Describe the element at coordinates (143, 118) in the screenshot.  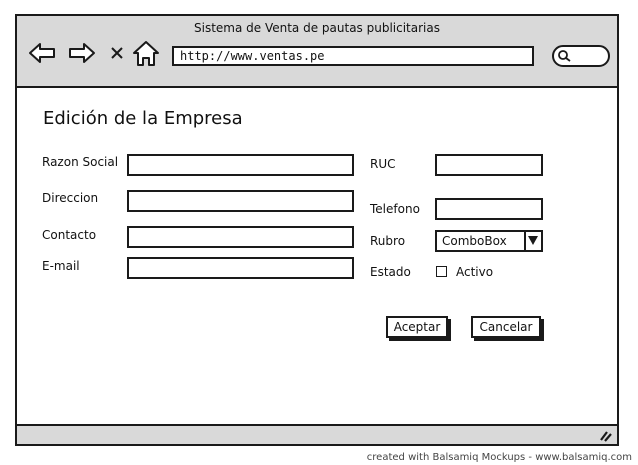
I see `page-title: Edición de la Empresa` at that location.